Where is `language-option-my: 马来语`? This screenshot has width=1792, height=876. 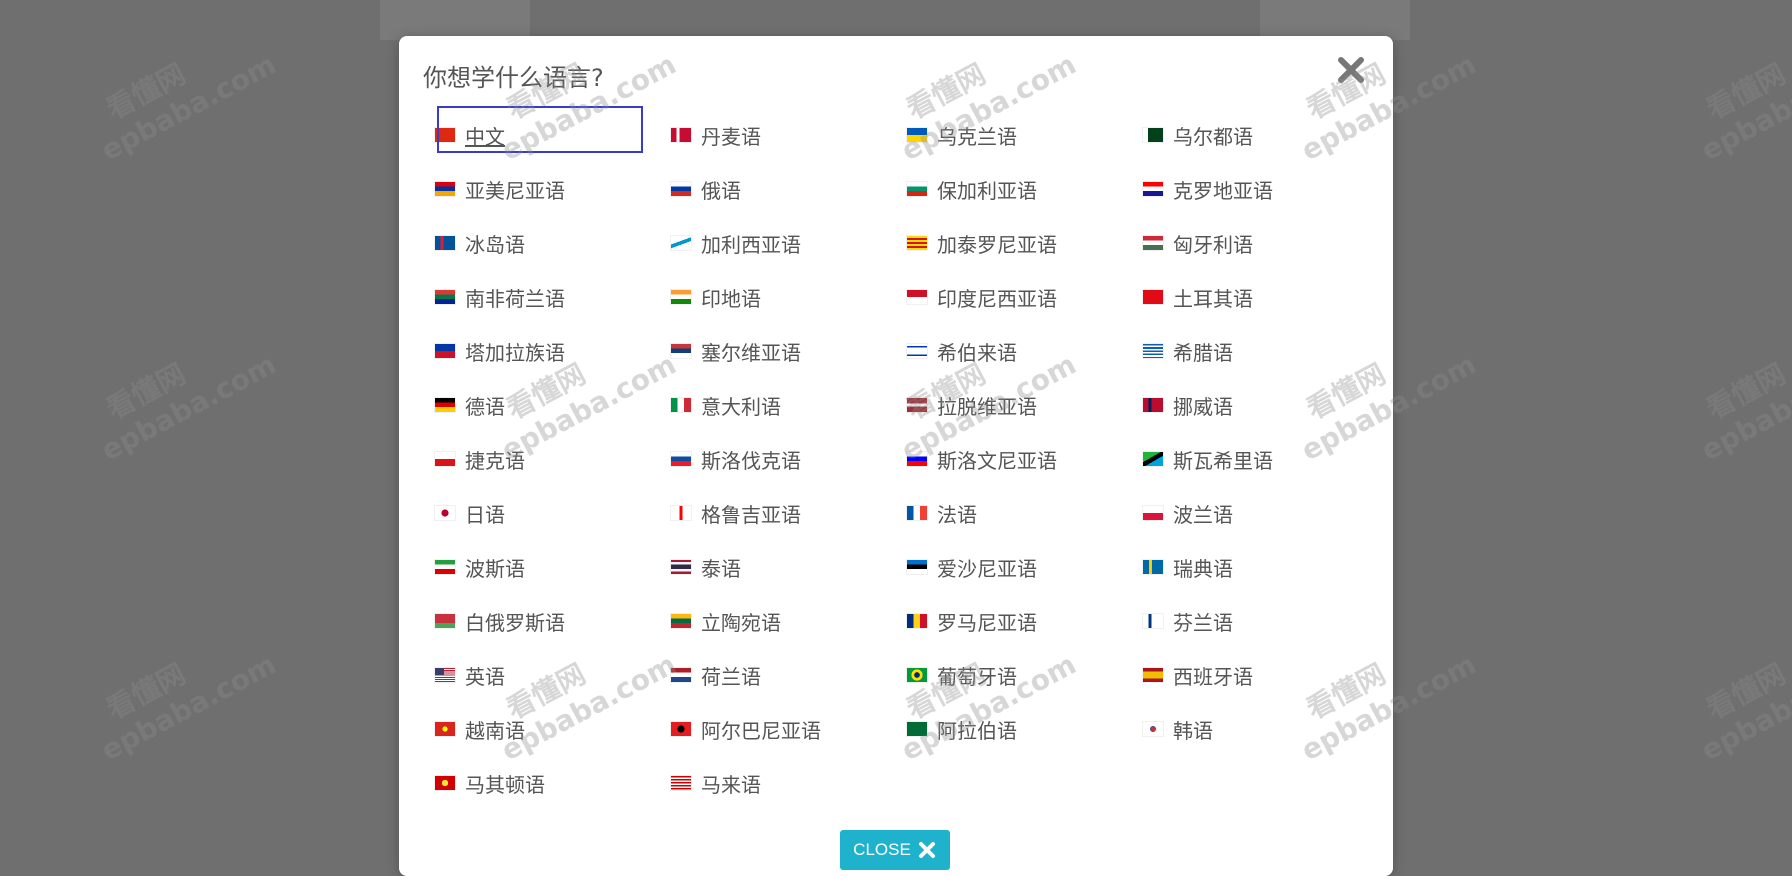
language-option-my: 马来语 is located at coordinates (789, 783).